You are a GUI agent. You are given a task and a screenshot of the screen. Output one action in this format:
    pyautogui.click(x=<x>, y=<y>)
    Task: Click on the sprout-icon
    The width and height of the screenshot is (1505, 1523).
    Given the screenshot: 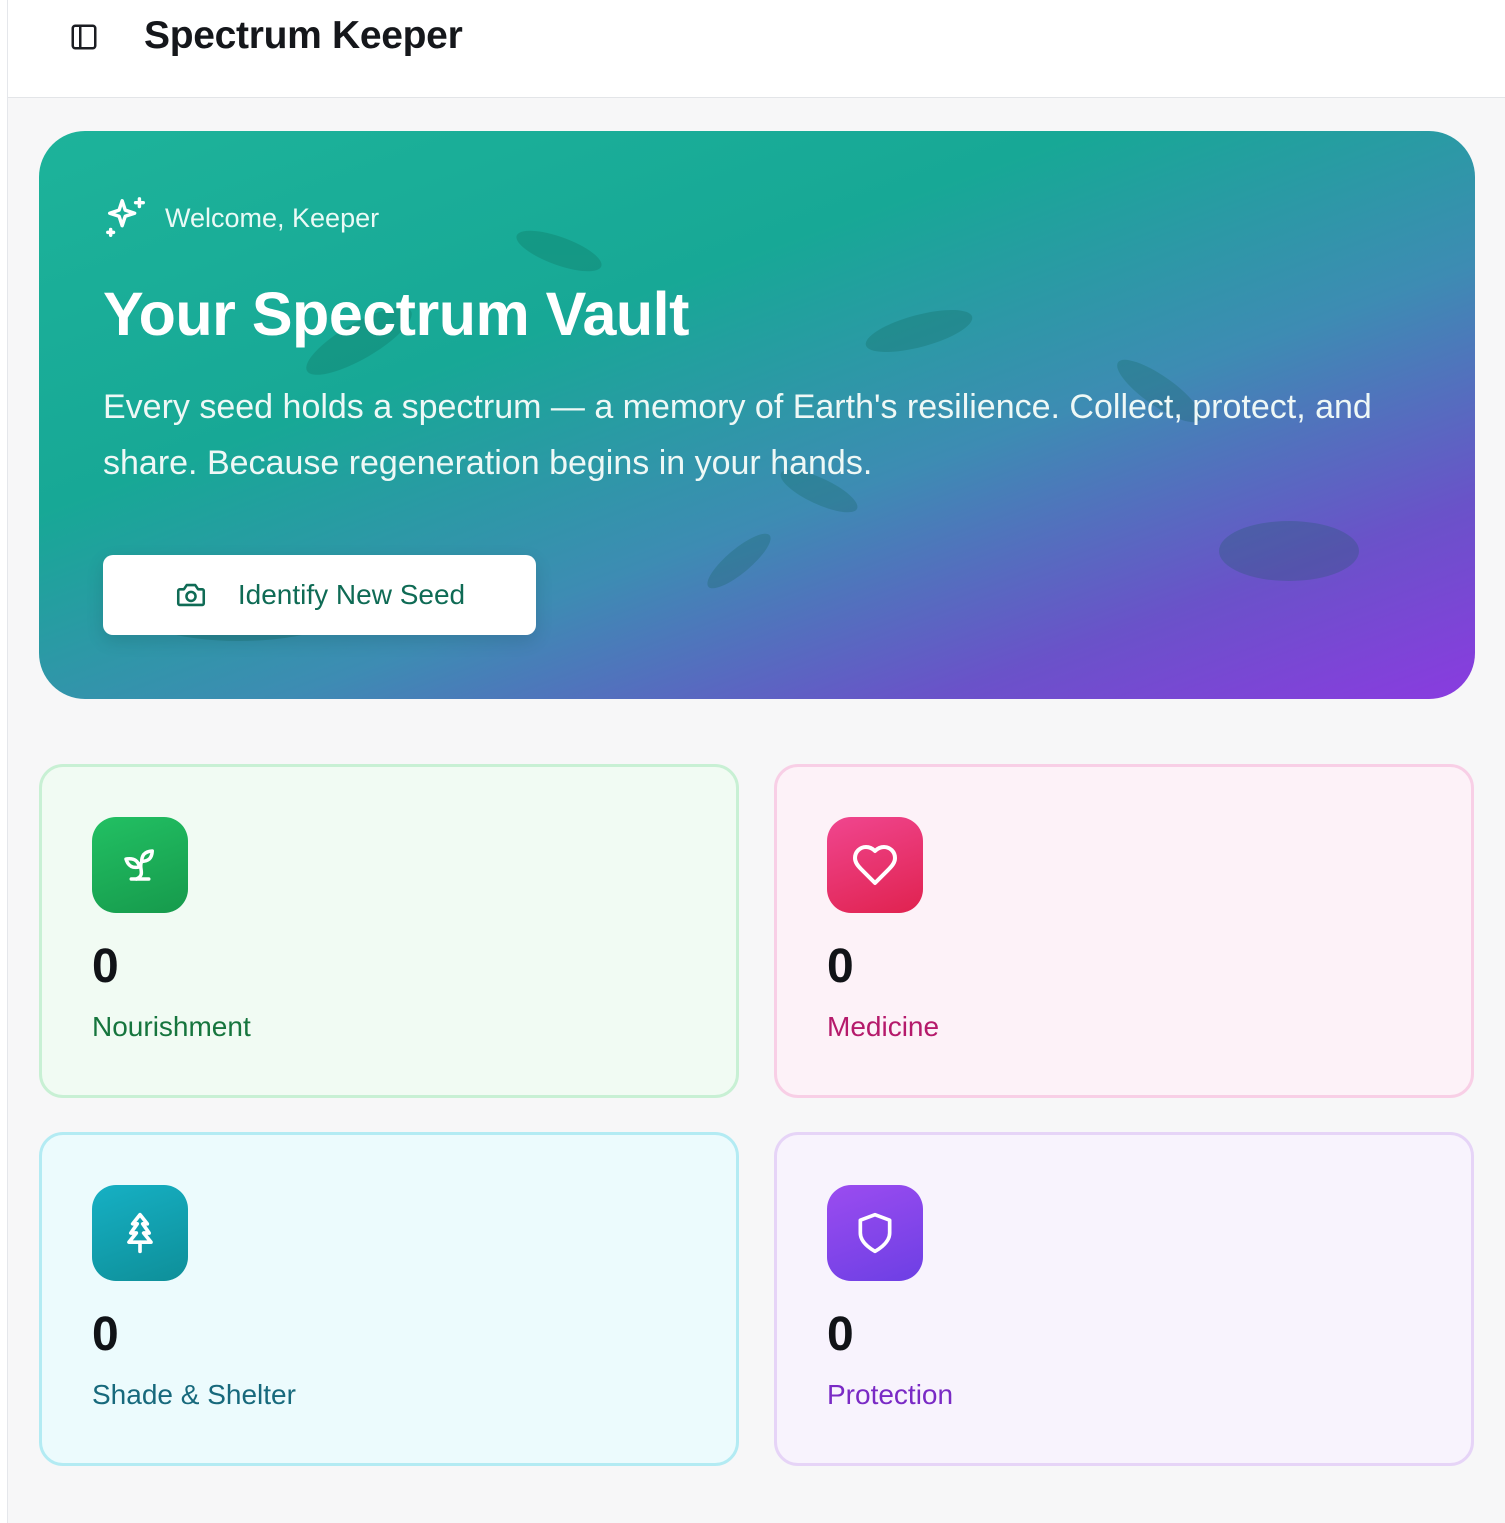 What is the action you would take?
    pyautogui.click(x=139, y=865)
    